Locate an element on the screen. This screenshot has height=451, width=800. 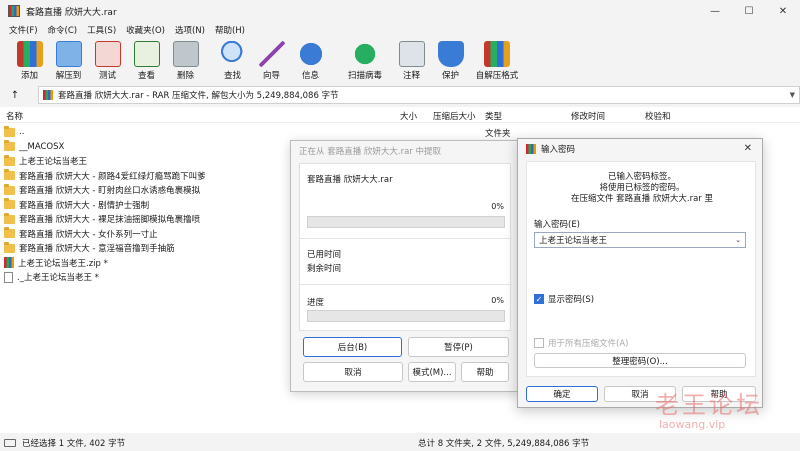
list-item: 套路直播 欣妍大大 - 女仆系列一寸止 is located at coordinates (103, 234).